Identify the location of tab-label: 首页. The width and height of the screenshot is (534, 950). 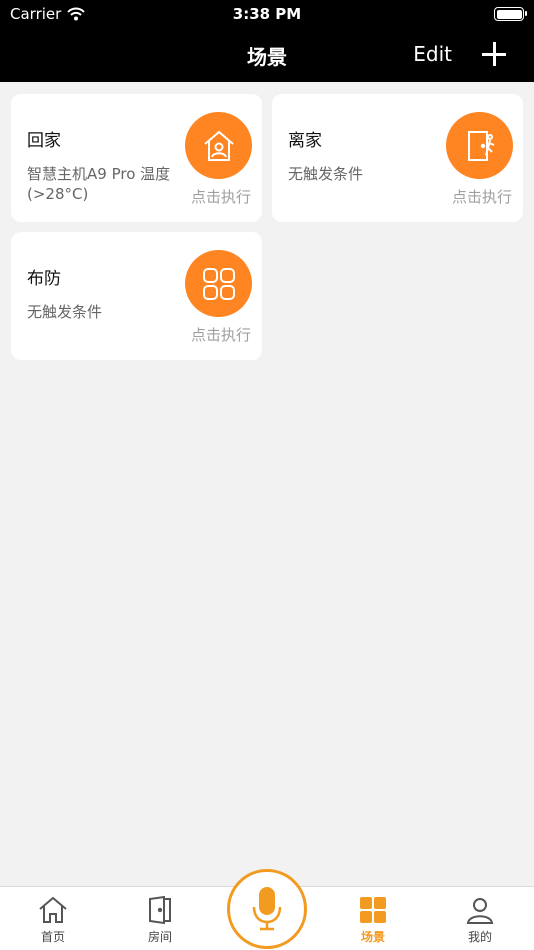
(52, 937).